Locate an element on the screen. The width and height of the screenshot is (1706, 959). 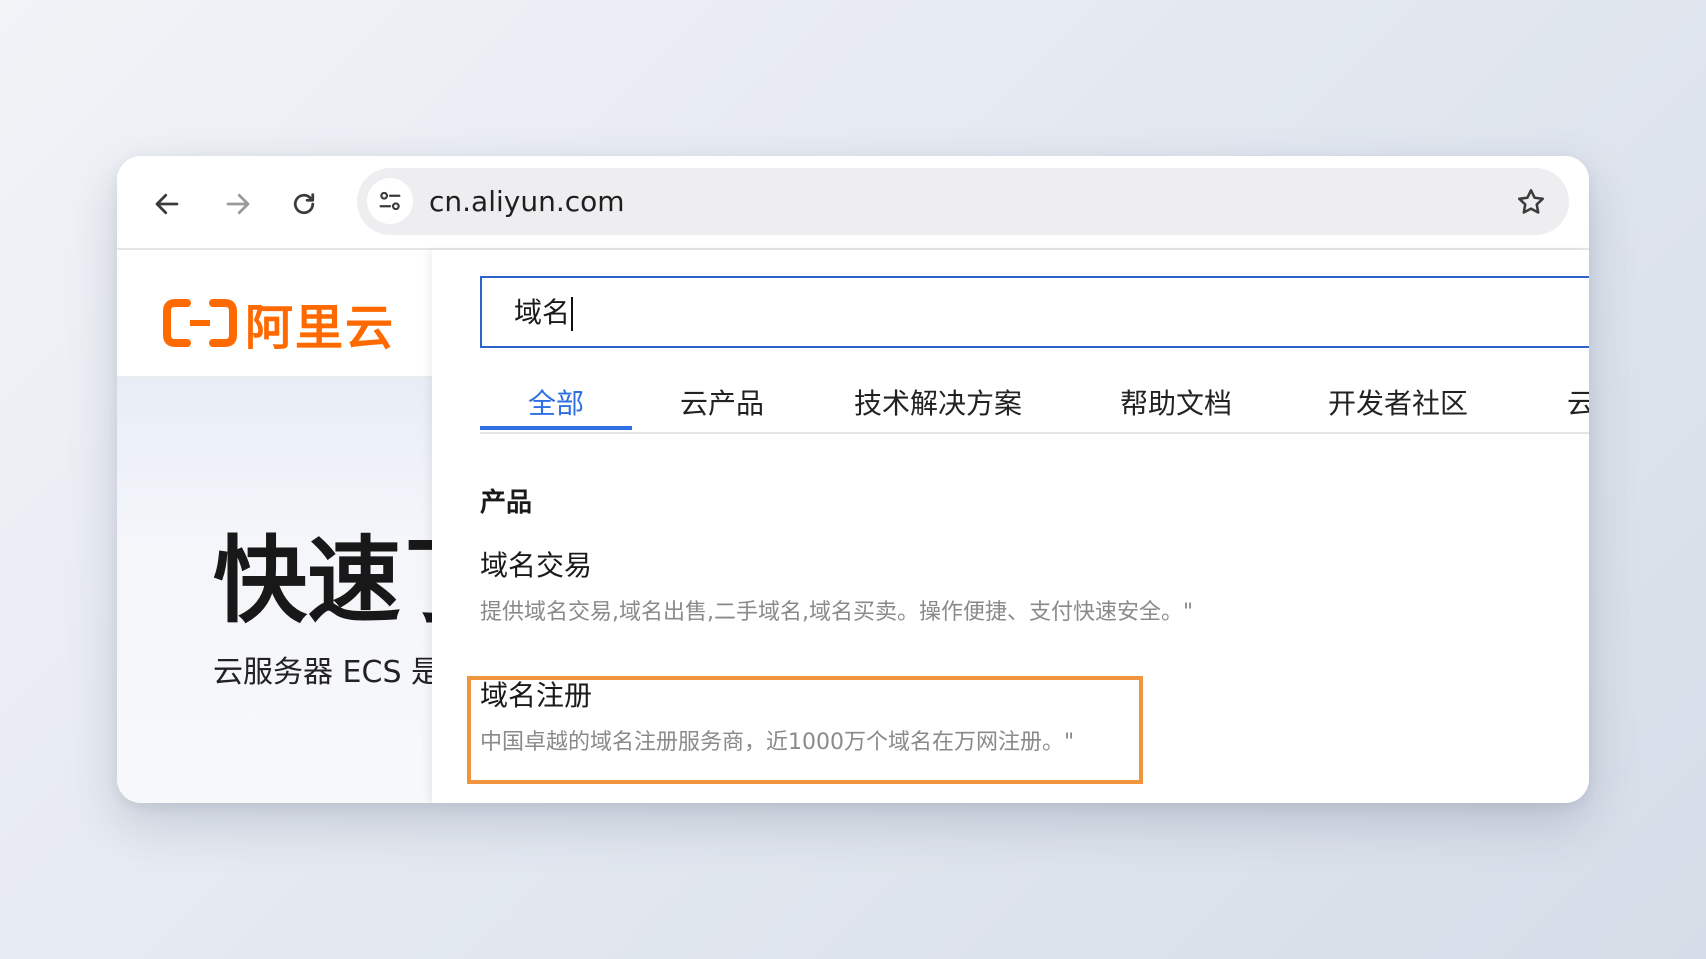
logo-text: 阿里云 is located at coordinates (320, 328).